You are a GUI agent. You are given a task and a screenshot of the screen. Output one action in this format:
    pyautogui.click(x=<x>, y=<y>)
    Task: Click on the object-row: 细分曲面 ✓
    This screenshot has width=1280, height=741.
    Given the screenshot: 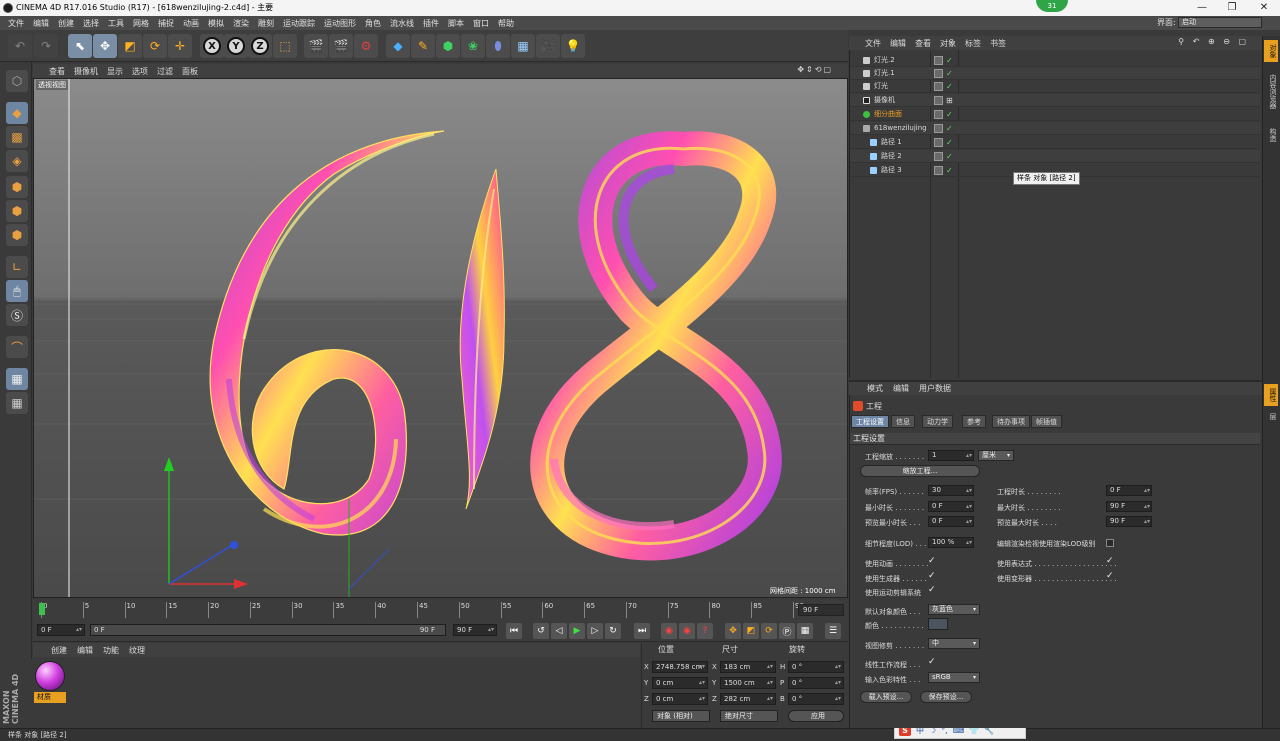 What is the action you would take?
    pyautogui.click(x=1055, y=114)
    